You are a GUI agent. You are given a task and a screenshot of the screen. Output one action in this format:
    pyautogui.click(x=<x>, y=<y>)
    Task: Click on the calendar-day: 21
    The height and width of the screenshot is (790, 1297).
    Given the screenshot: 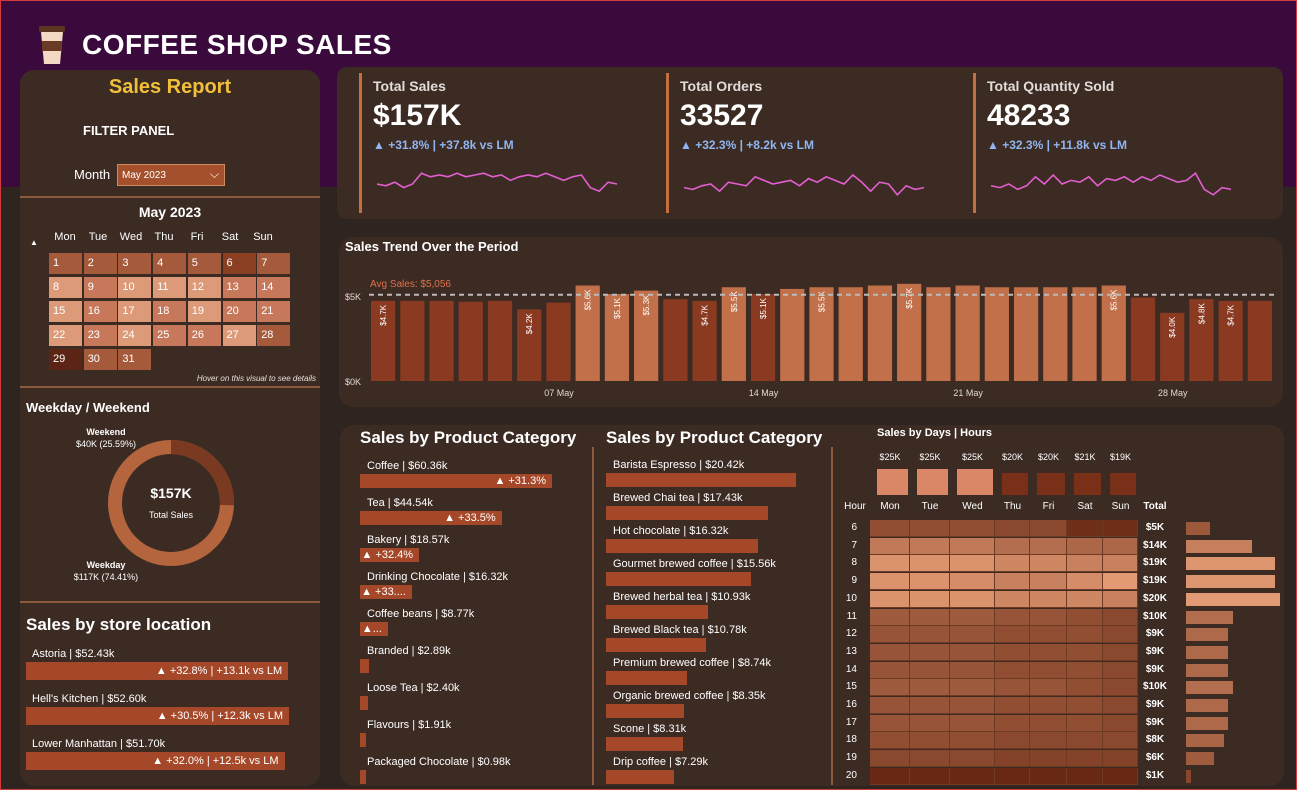 What is the action you would take?
    pyautogui.click(x=274, y=311)
    